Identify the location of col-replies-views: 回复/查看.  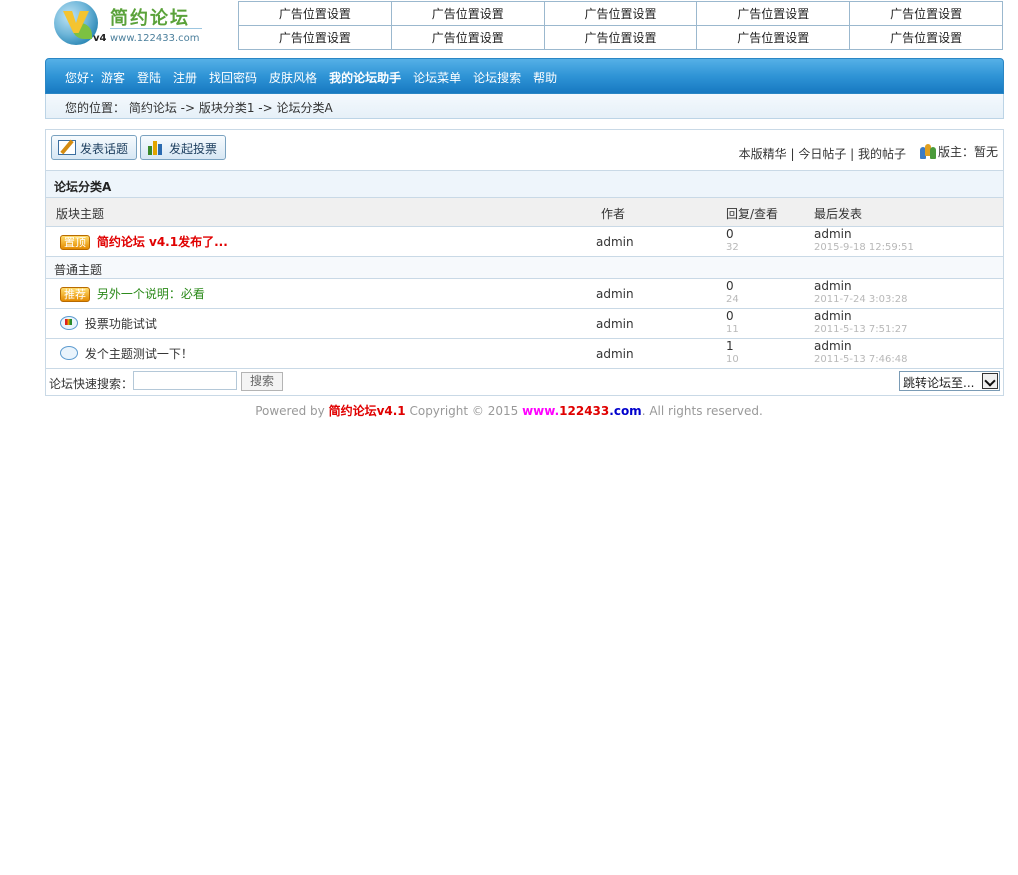
(752, 214).